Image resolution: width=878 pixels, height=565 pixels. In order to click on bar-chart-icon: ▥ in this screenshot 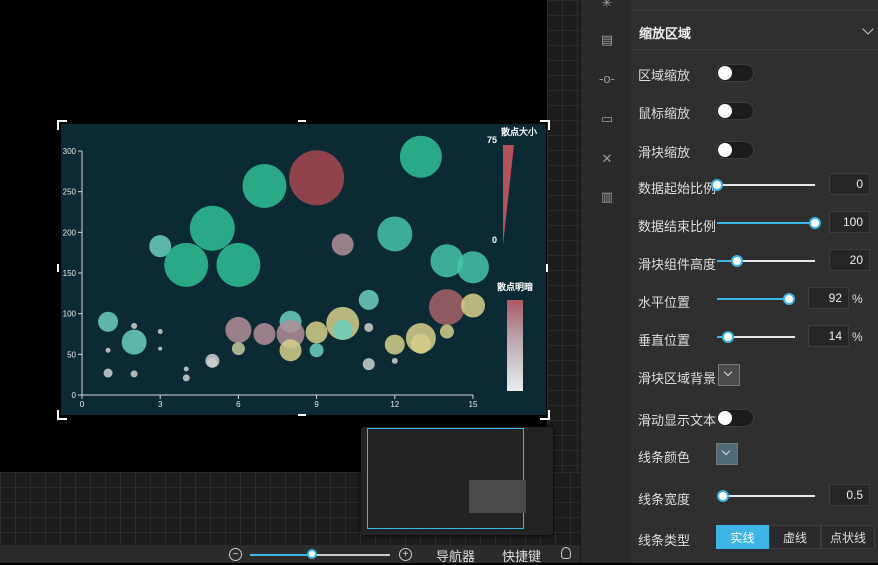, I will do `click(607, 197)`.